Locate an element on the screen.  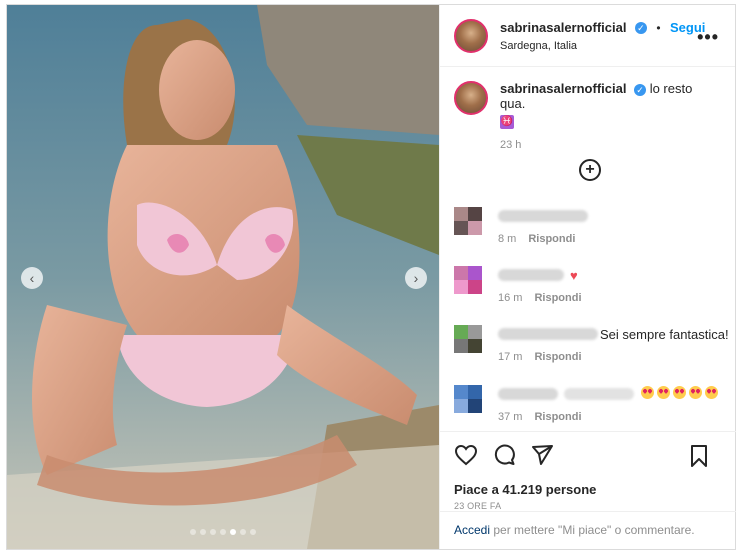
caption-time: 23 h is located at coordinates (511, 145).